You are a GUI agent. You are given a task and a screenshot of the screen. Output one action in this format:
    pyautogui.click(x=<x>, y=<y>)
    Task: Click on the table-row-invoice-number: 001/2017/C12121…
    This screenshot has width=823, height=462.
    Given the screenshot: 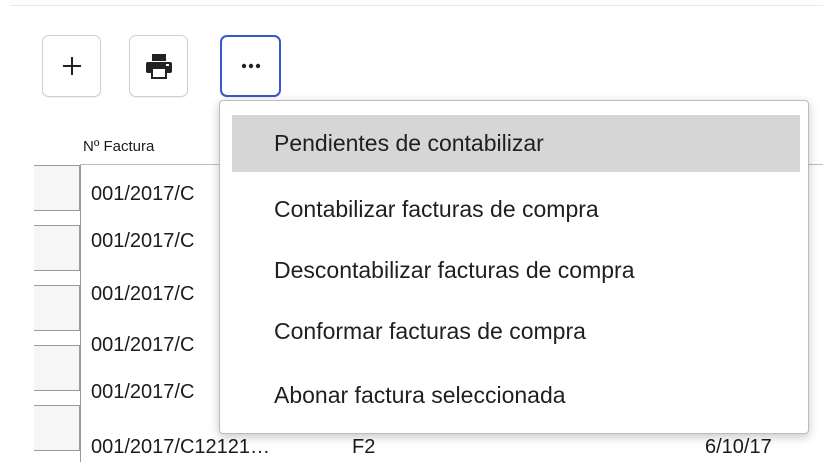 What is the action you would take?
    pyautogui.click(x=180, y=447)
    